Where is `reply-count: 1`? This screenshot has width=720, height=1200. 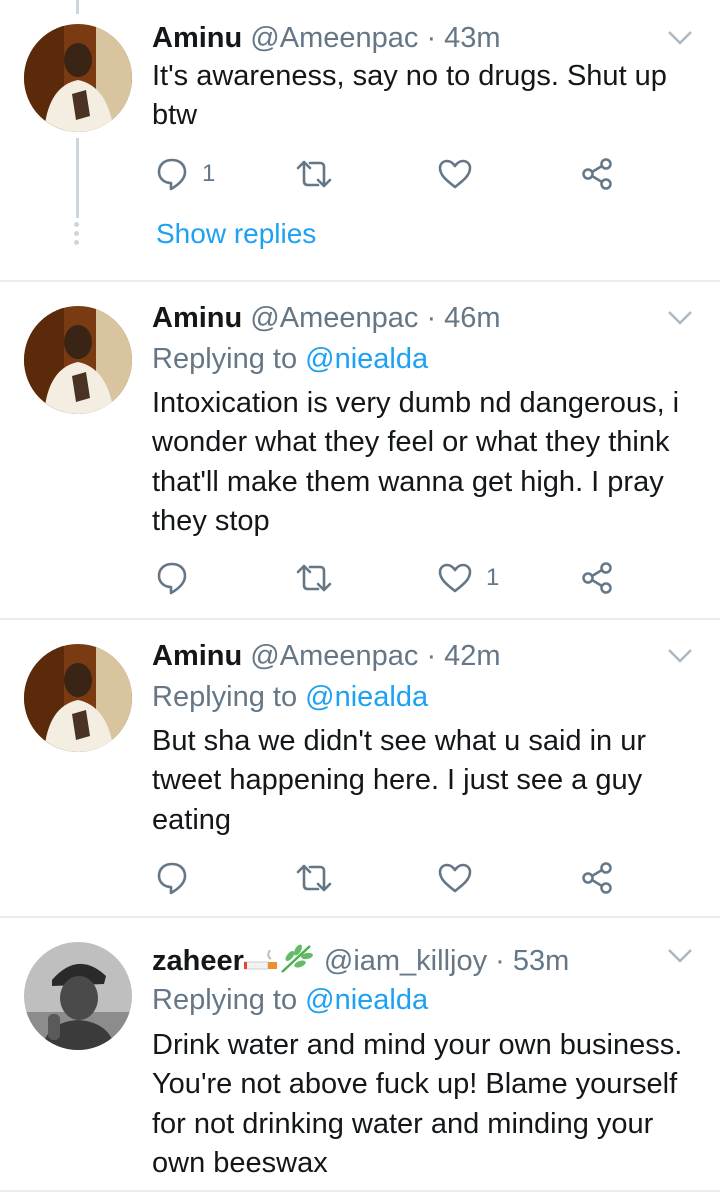 reply-count: 1 is located at coordinates (209, 173).